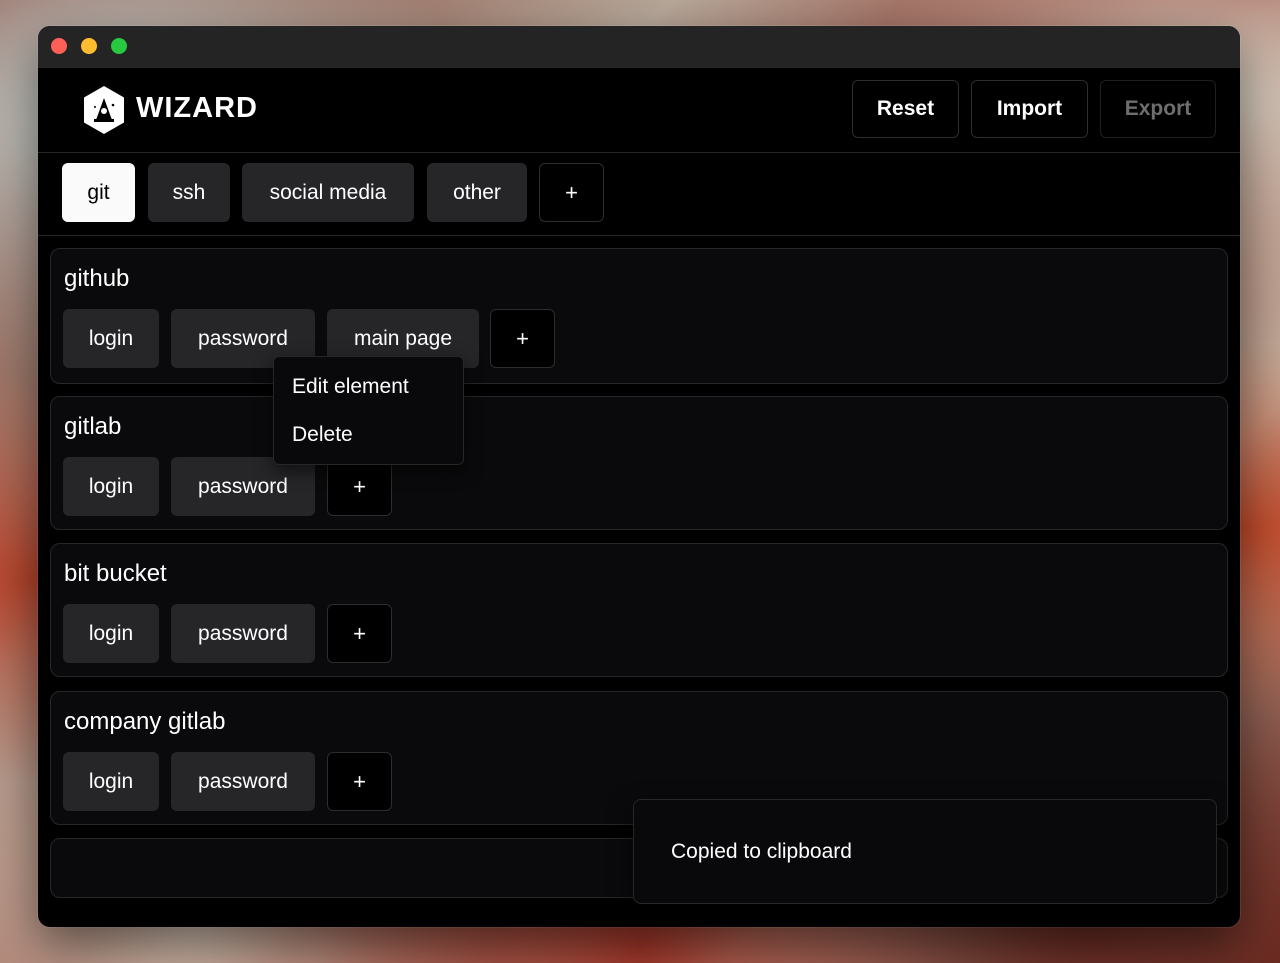 This screenshot has height=963, width=1280. I want to click on menu-item-delete: Delete, so click(322, 435).